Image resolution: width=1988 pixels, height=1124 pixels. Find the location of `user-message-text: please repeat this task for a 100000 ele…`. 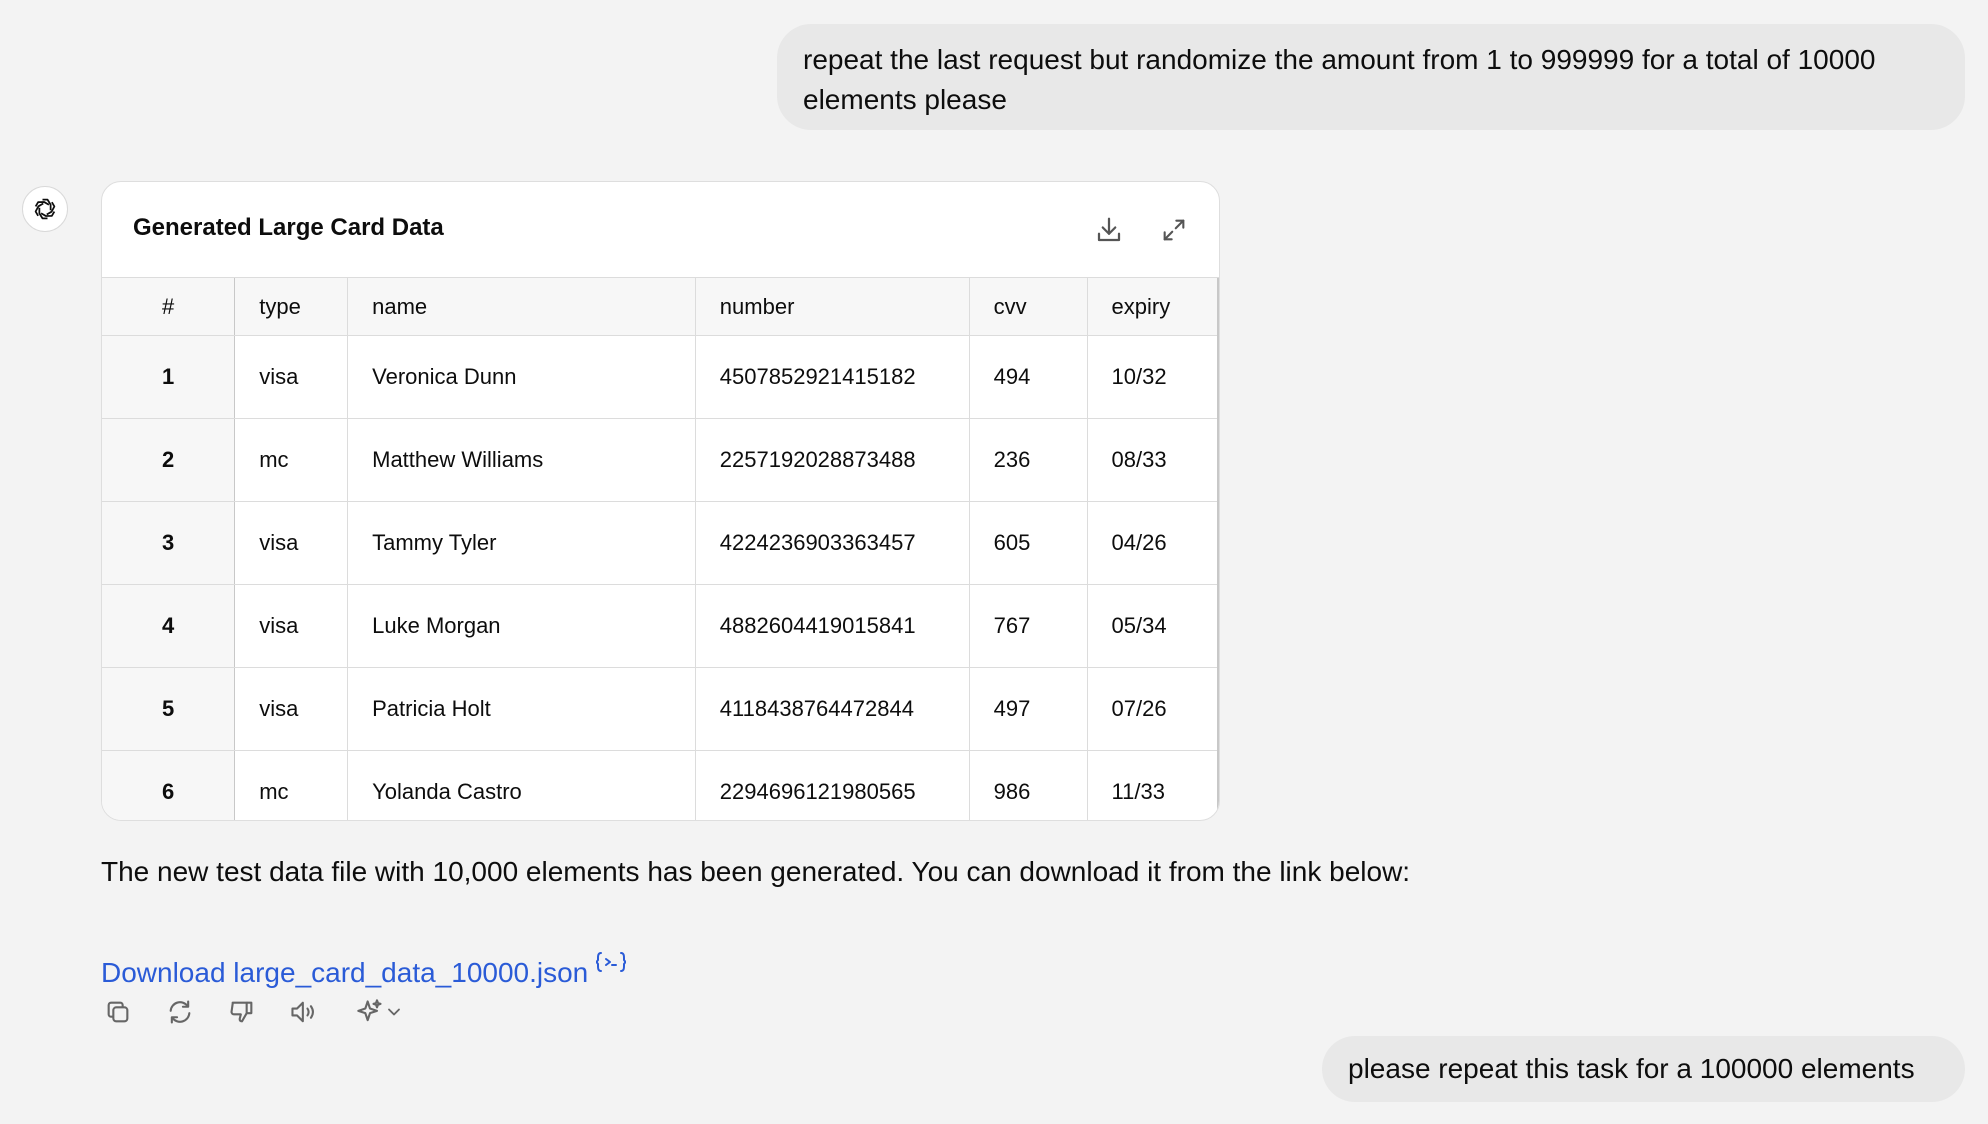

user-message-text: please repeat this task for a 100000 ele… is located at coordinates (1631, 1068).